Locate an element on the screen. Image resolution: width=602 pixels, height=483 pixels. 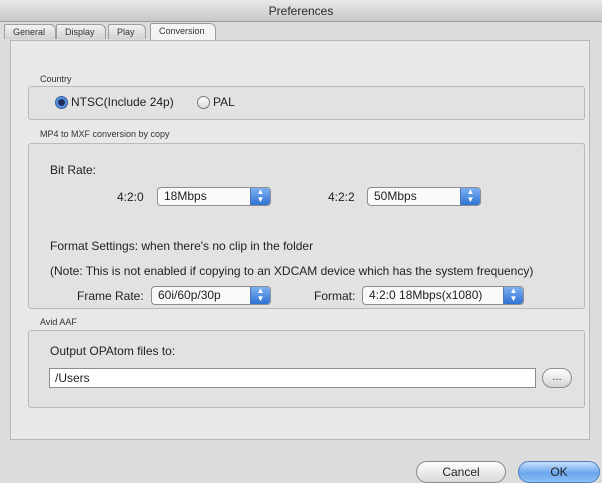
ntsc-radio is located at coordinates (61, 102).